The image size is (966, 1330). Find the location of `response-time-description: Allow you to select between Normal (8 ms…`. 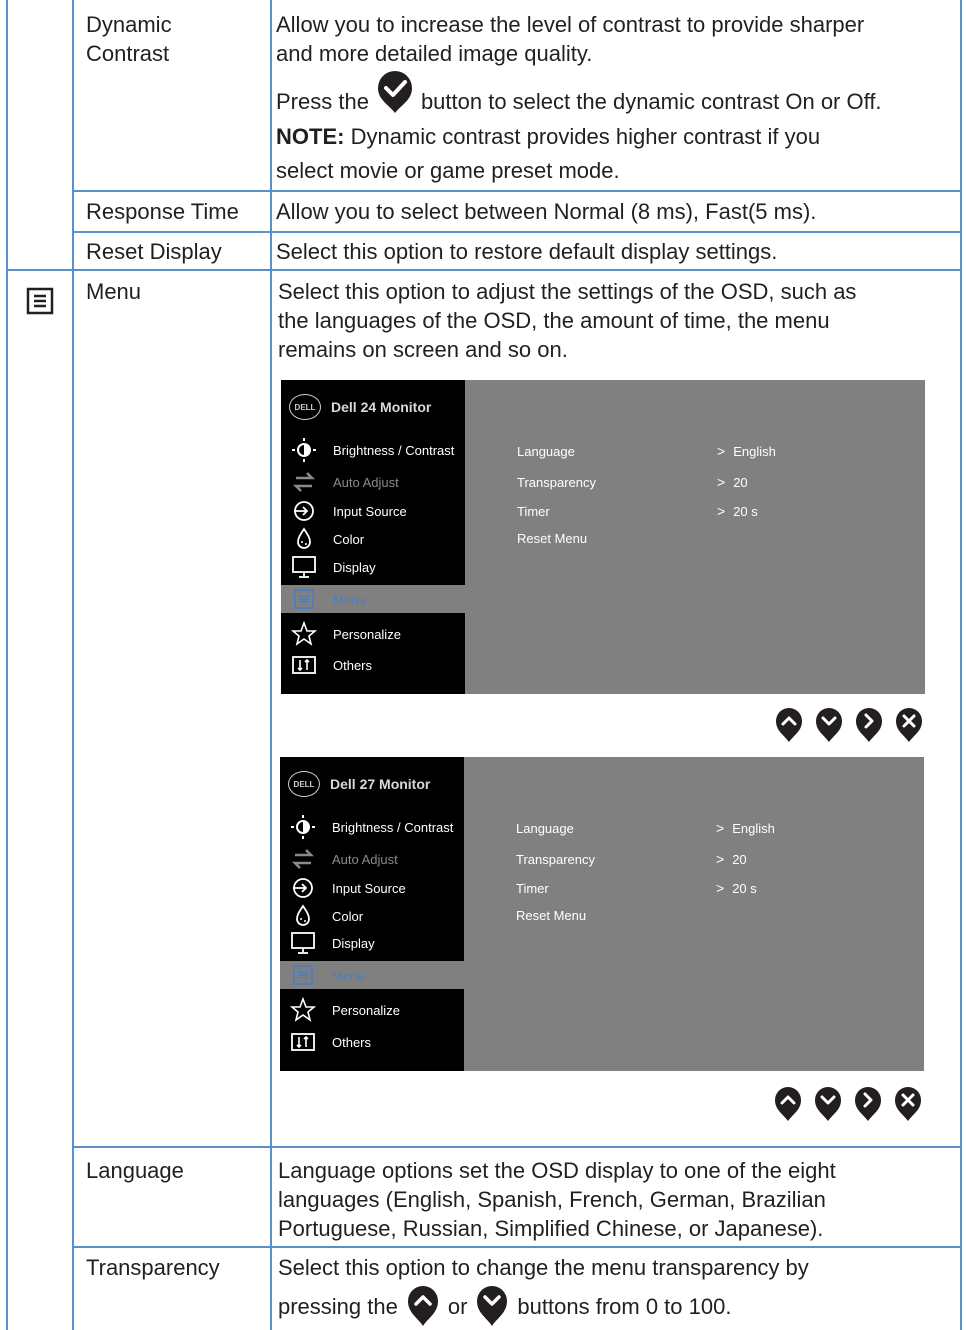

response-time-description: Allow you to select between Normal (8 ms… is located at coordinates (546, 211).